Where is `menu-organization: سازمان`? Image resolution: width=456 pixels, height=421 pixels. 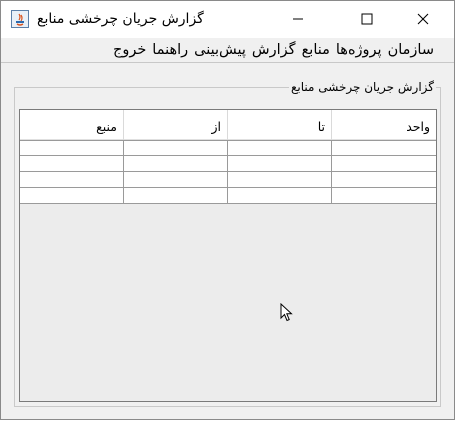
menu-organization: سازمان is located at coordinates (411, 50).